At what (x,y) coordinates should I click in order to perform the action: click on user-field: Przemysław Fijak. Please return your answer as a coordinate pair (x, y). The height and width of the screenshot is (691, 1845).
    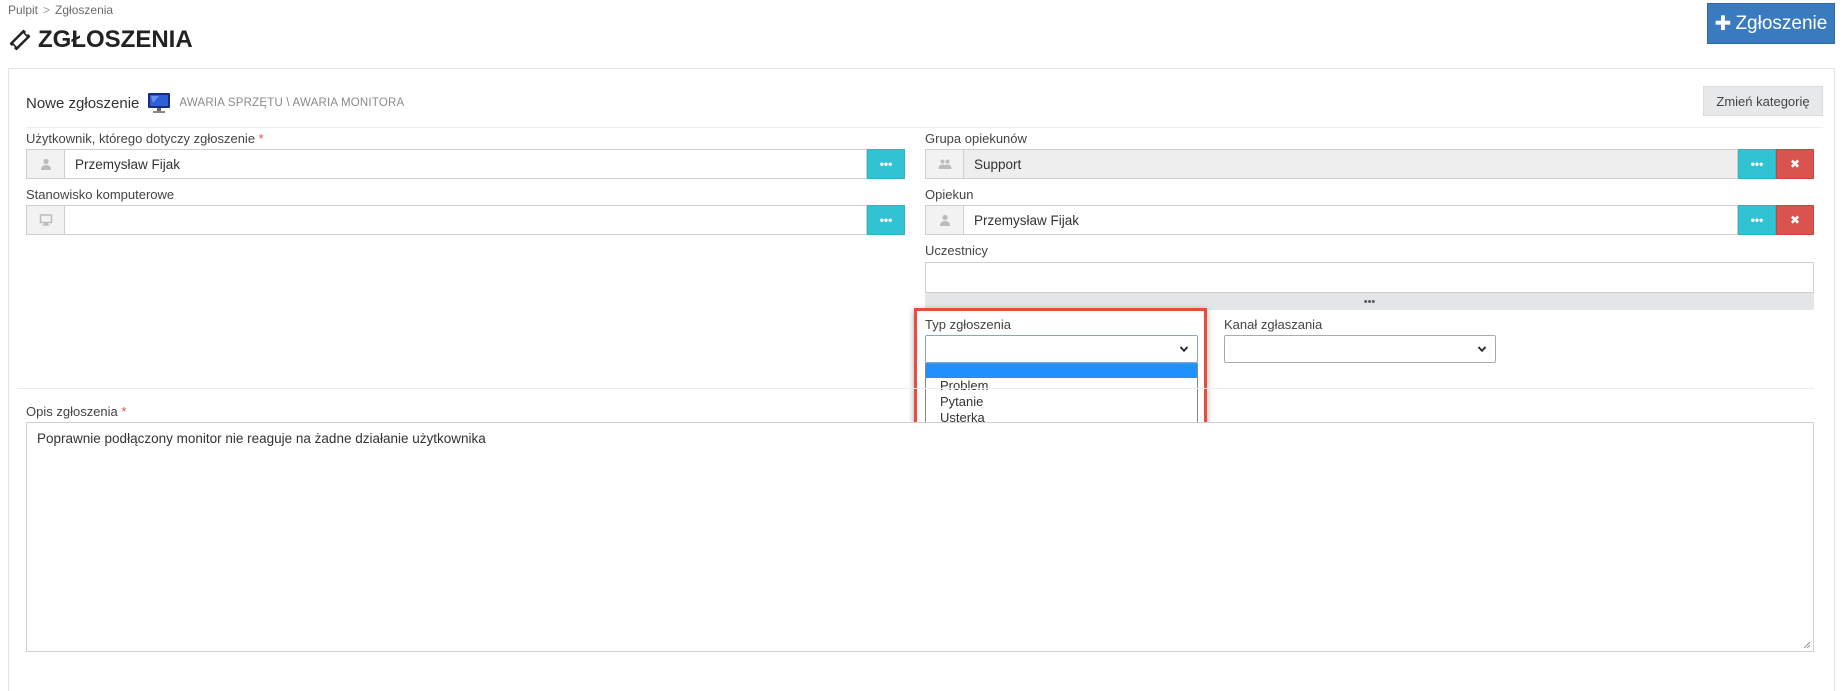
    Looking at the image, I should click on (465, 164).